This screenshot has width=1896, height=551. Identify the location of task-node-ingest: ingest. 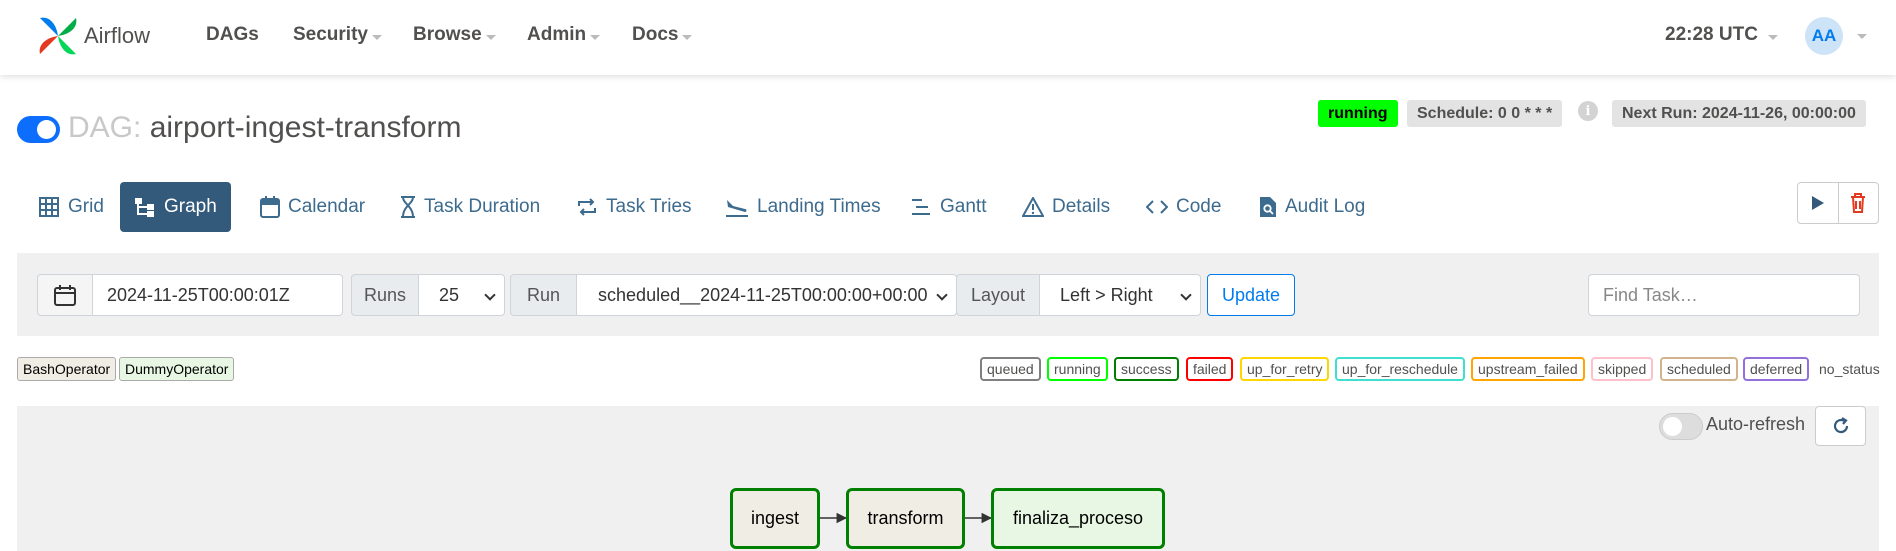
(775, 518).